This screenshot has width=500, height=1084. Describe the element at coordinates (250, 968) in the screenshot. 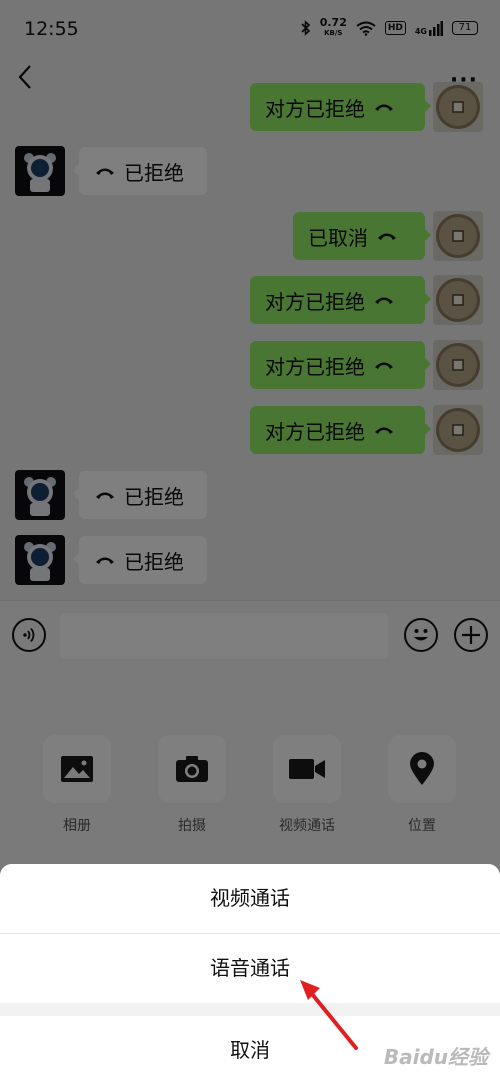

I see `voice-call-option: 语音通话` at that location.